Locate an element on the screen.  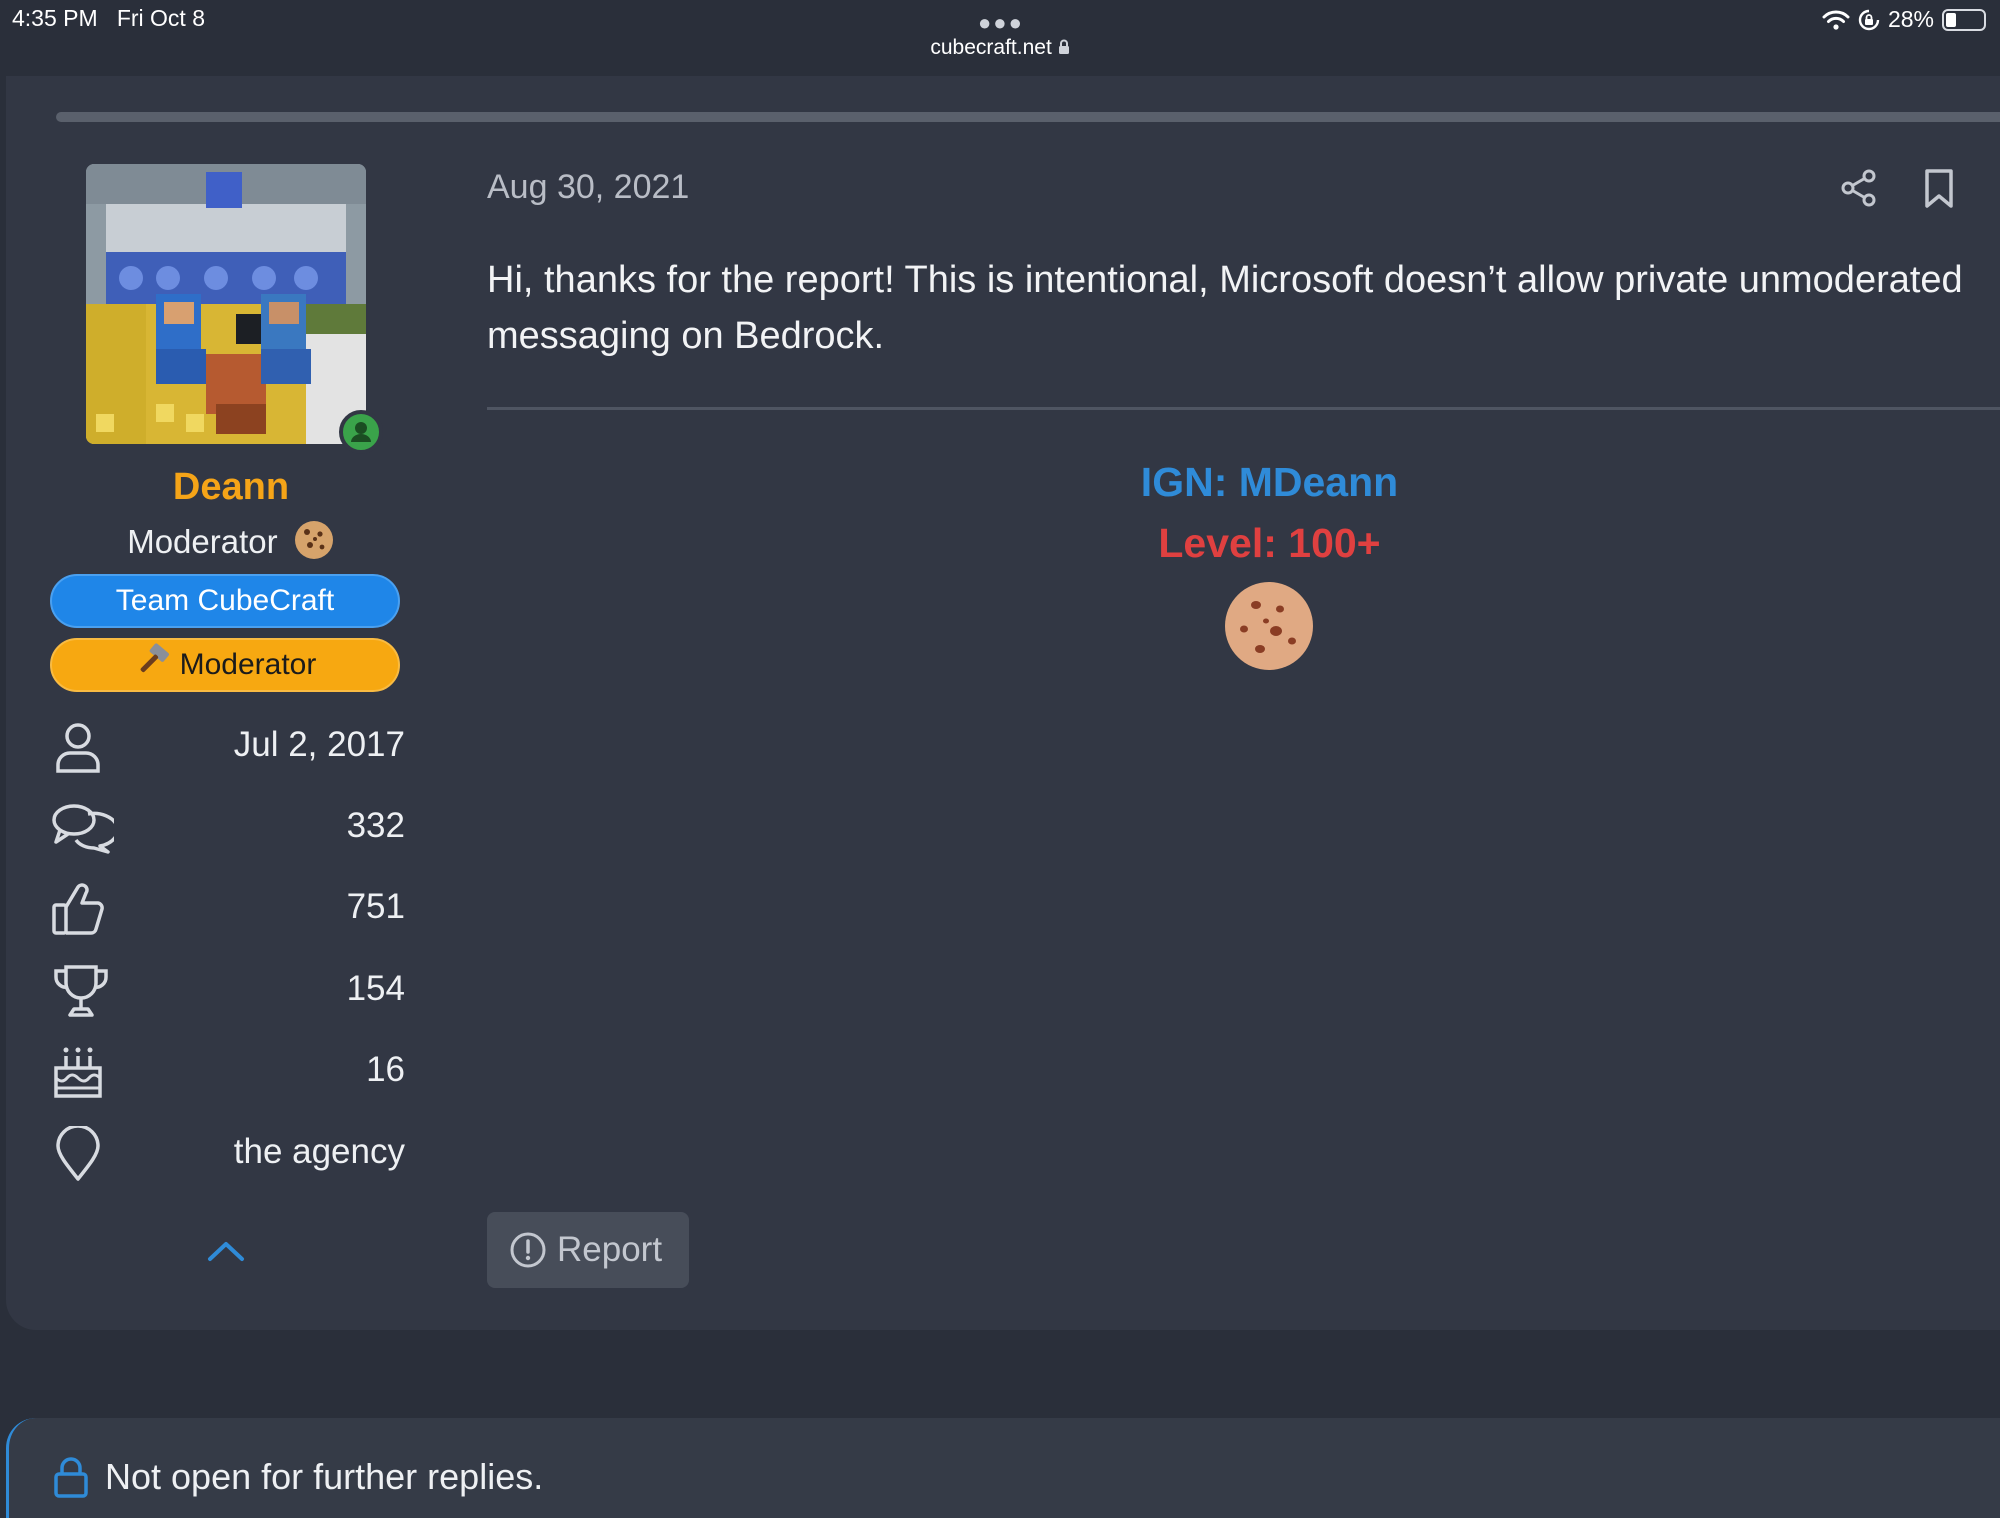
battery-icon is located at coordinates (1964, 19).